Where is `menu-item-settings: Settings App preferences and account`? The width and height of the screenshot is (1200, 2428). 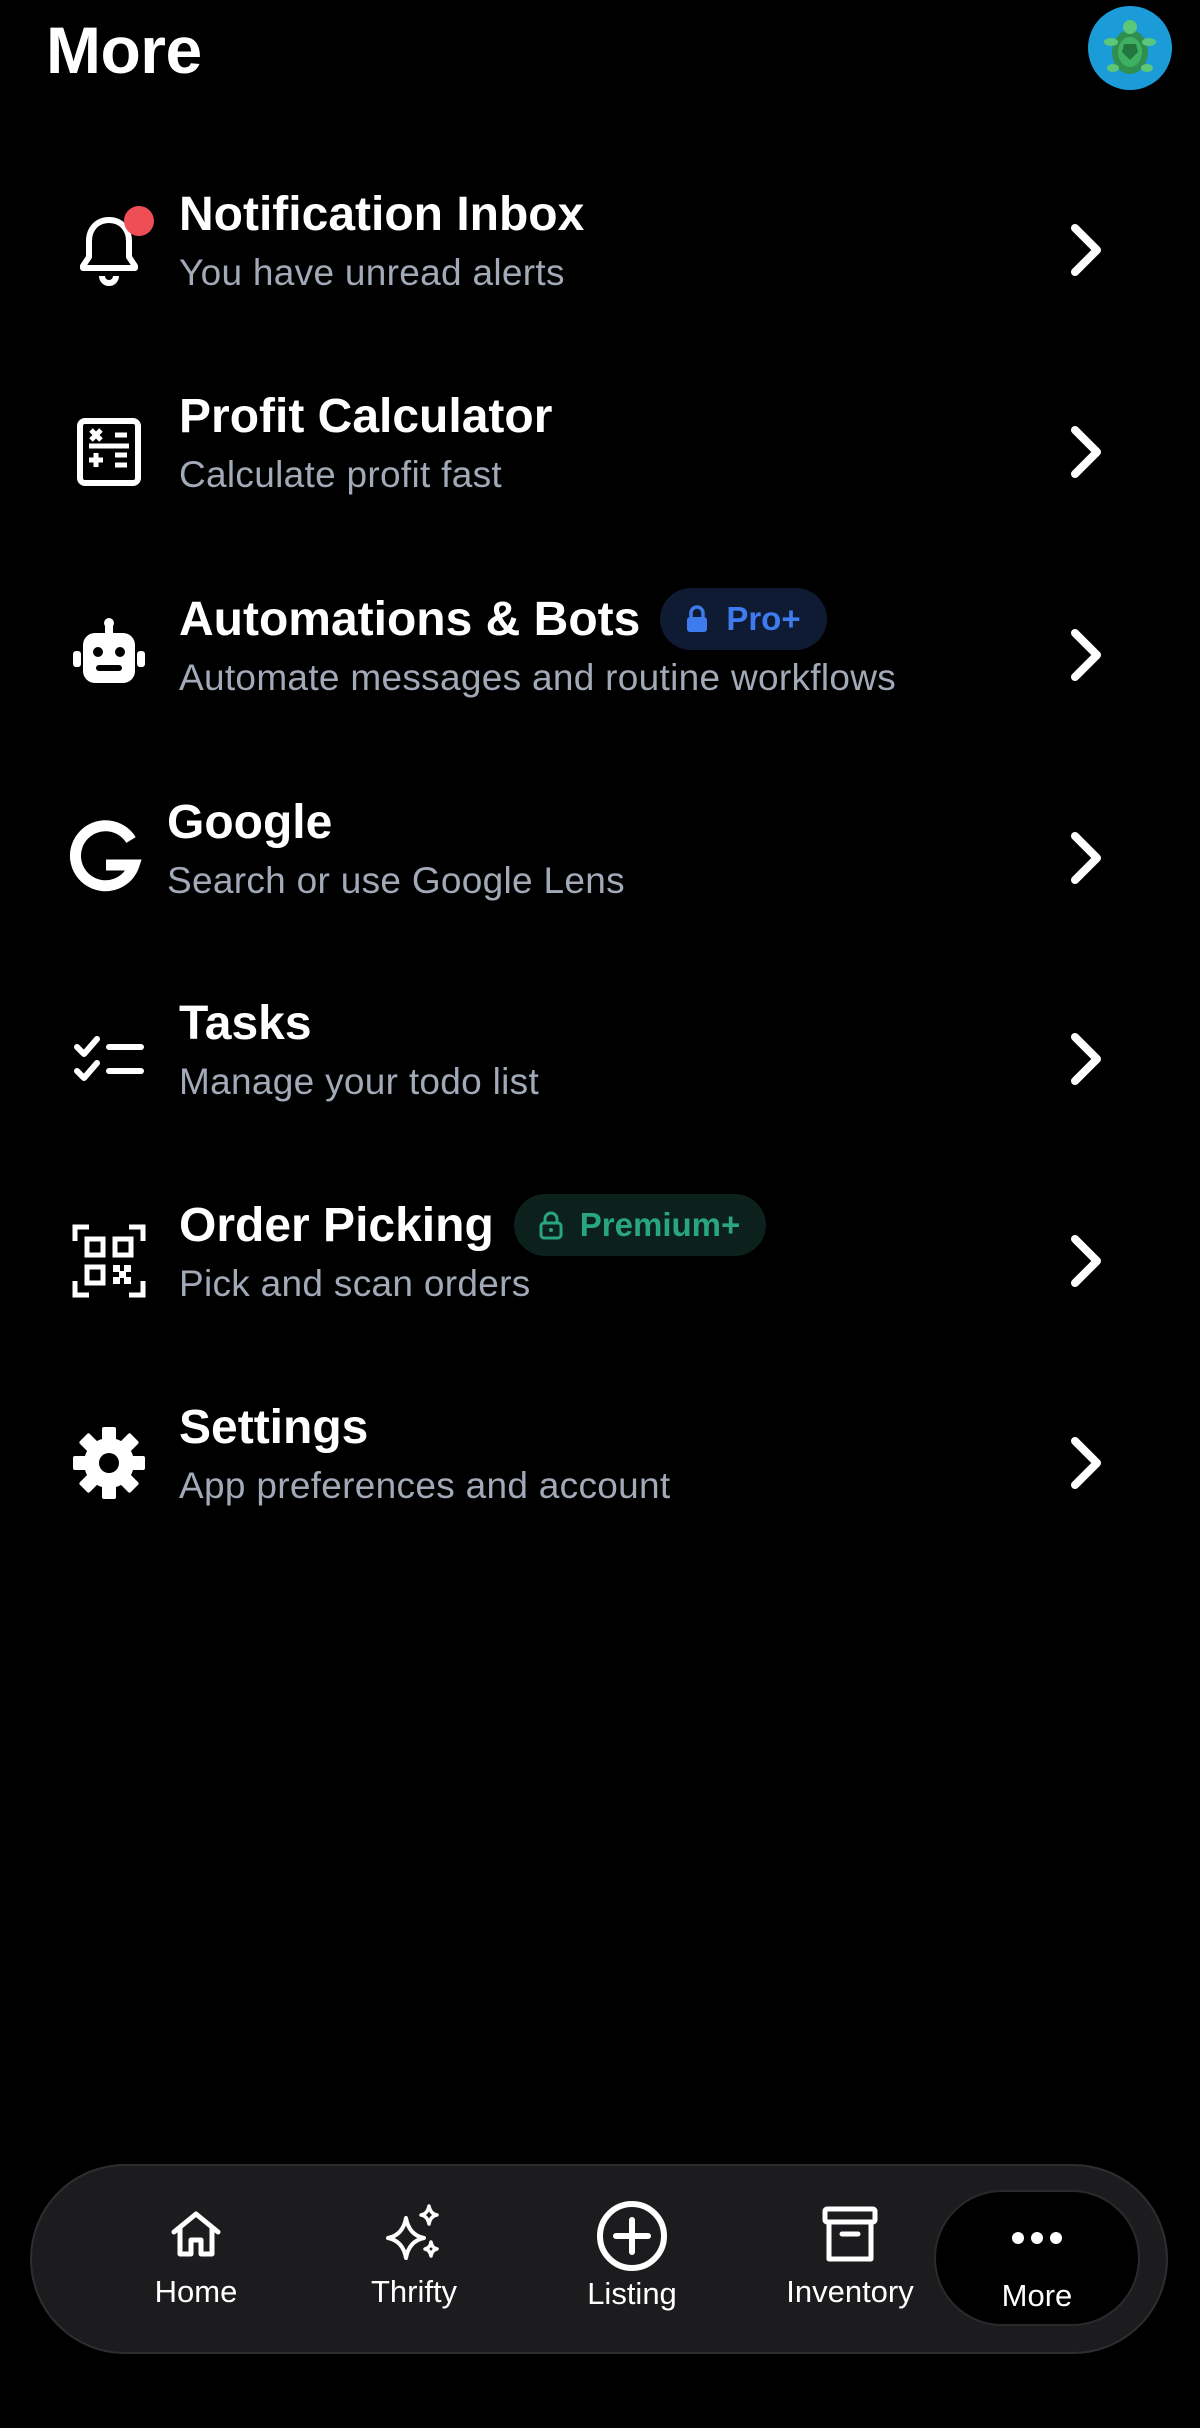
menu-item-settings: Settings App preferences and account is located at coordinates (600, 1463).